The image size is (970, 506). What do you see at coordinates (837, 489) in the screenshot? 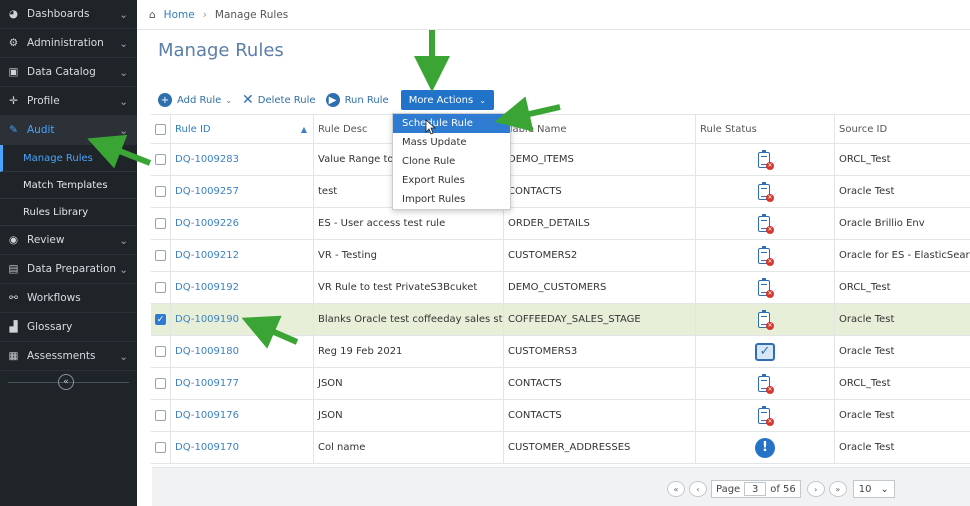
I see `last-page-icon: »` at bounding box center [837, 489].